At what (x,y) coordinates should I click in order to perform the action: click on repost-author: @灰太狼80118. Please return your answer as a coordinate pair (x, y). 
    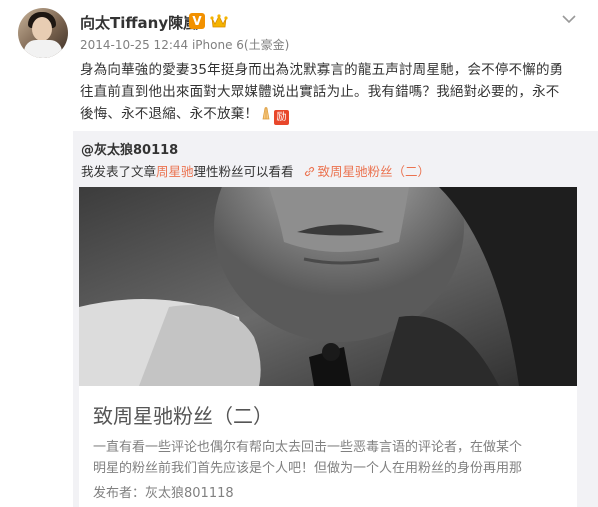
    Looking at the image, I should click on (129, 148).